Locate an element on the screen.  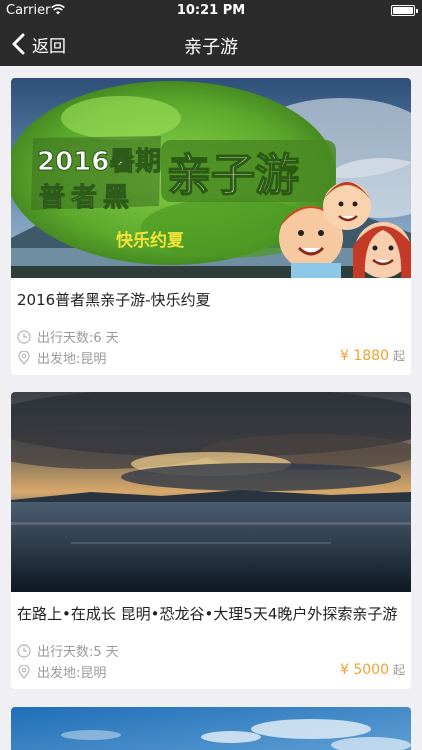
tour-card is located at coordinates (211, 728).